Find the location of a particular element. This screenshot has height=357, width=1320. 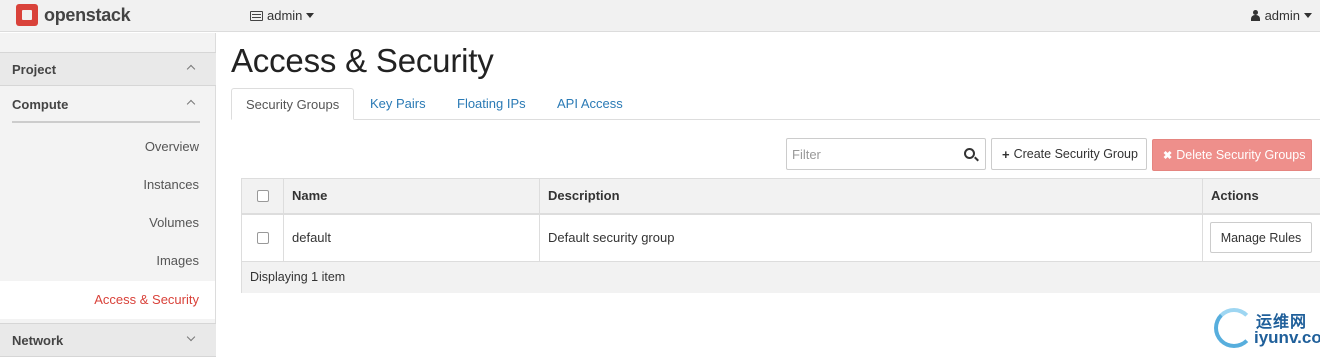

logo-text: openstack is located at coordinates (87, 14).